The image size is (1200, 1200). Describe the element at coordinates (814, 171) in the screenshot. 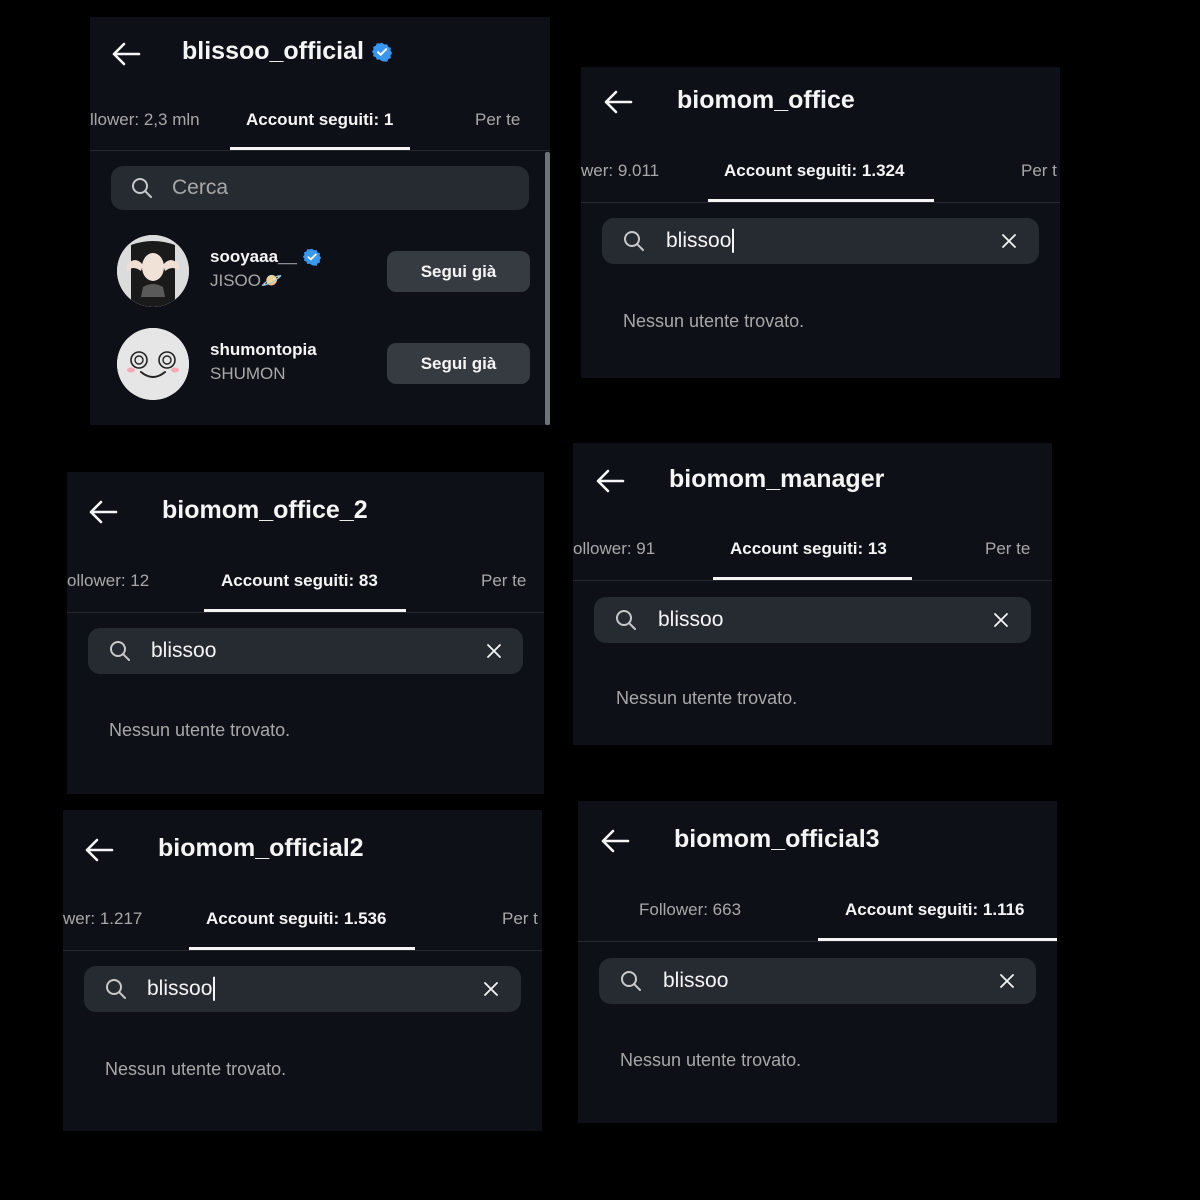

I see `tab-following: Account seguiti: 1.324` at that location.